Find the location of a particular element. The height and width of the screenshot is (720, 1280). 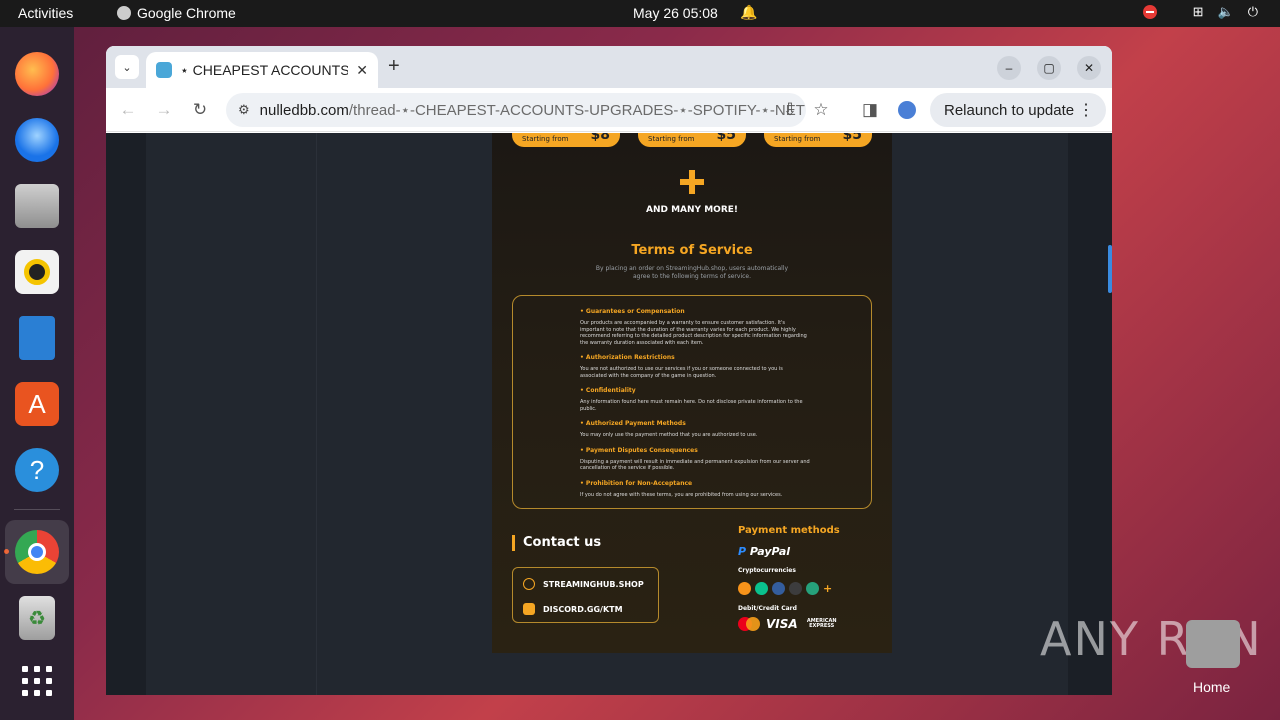

activities-button: Activities is located at coordinates (45, 13).